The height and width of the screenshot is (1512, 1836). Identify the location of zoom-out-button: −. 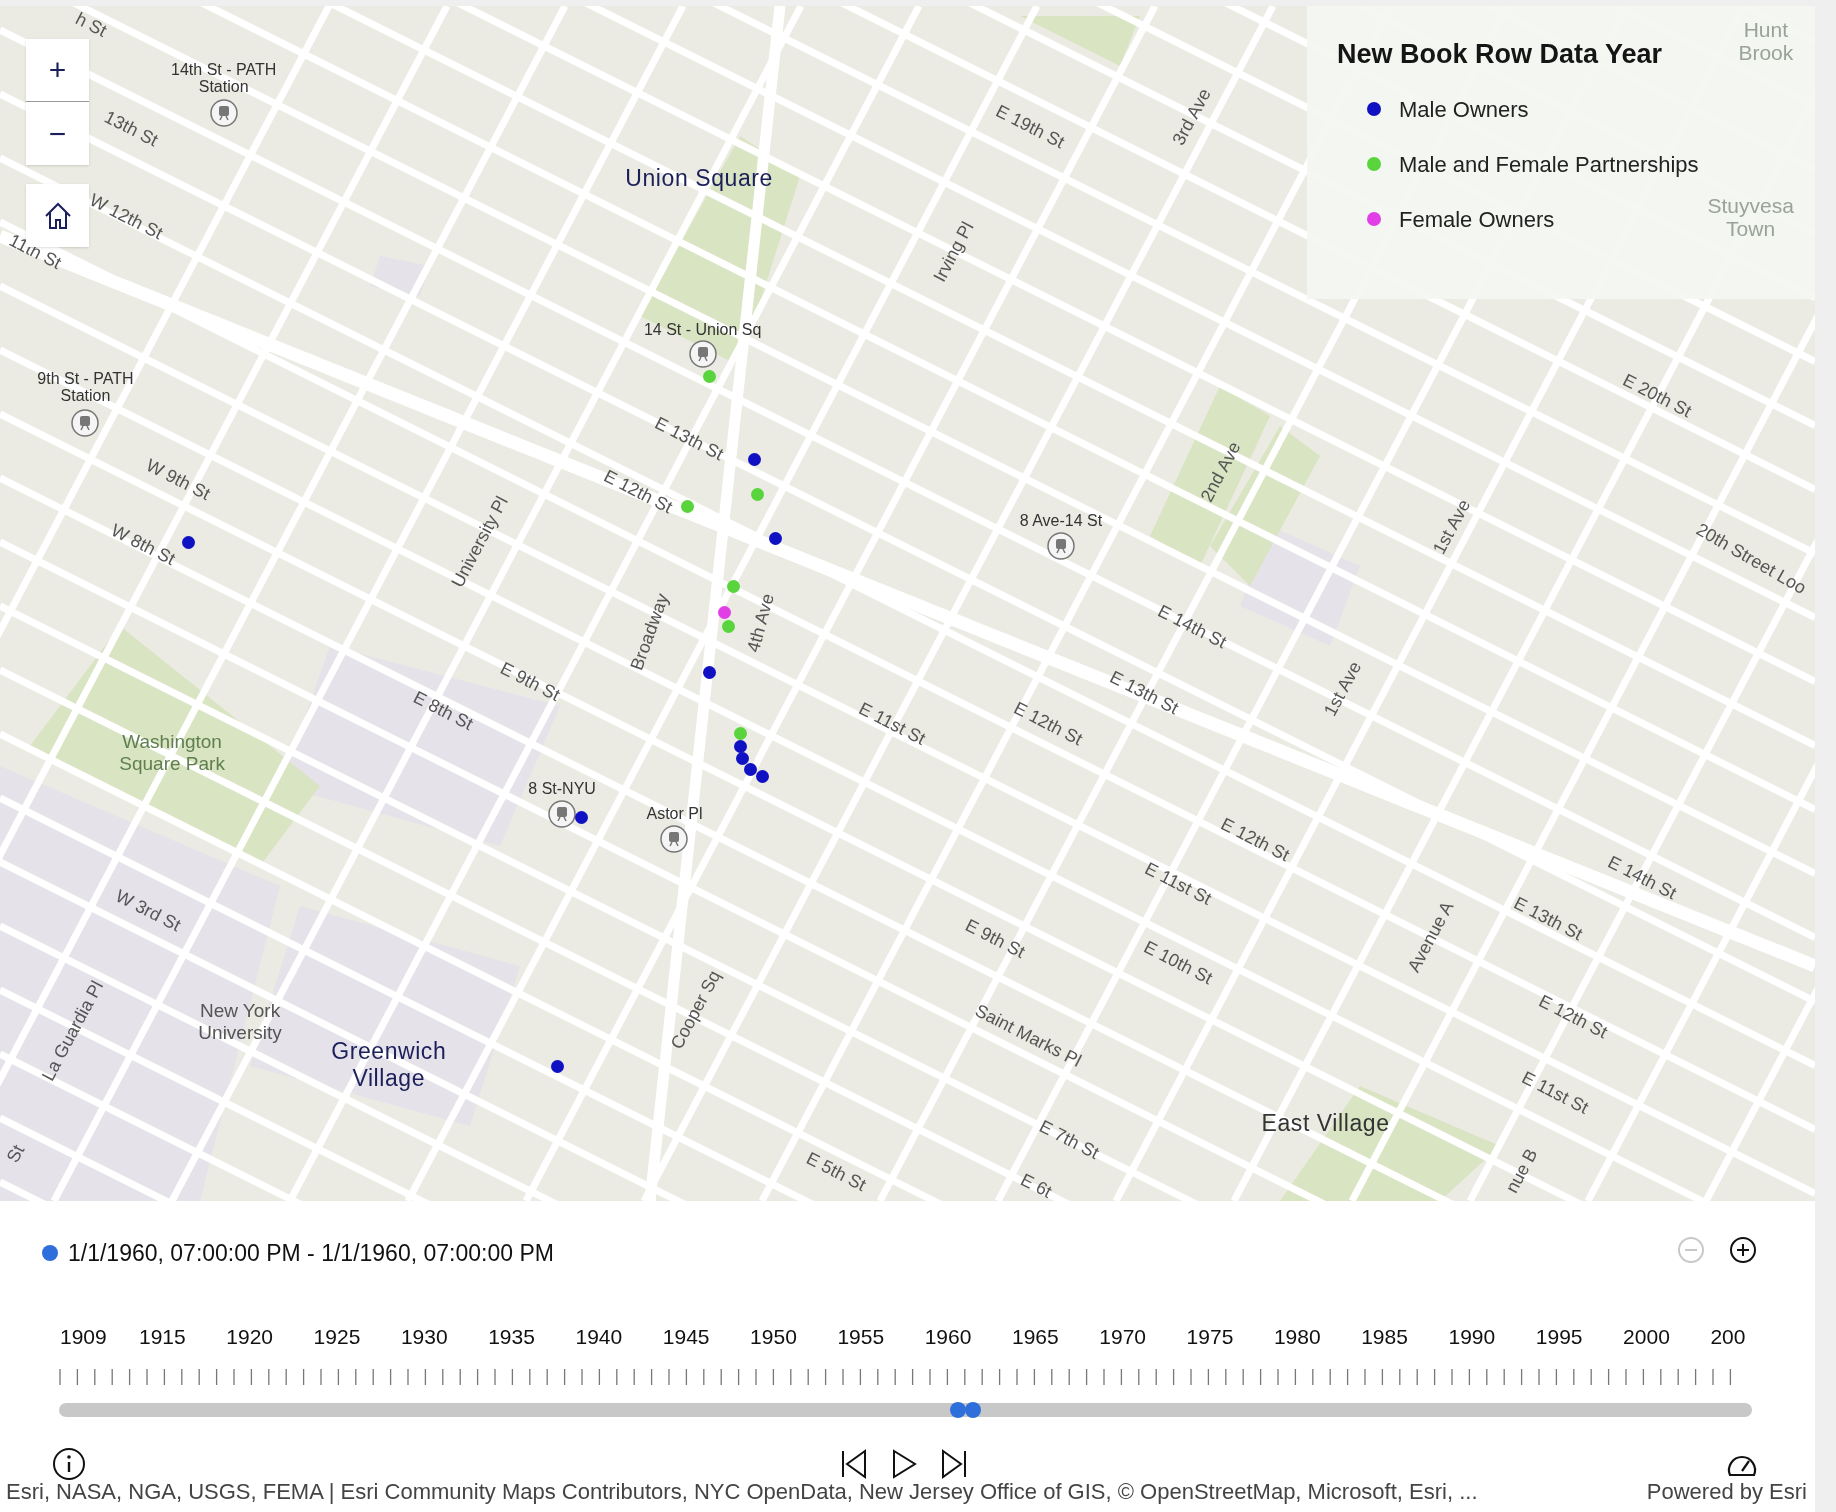
(57, 133).